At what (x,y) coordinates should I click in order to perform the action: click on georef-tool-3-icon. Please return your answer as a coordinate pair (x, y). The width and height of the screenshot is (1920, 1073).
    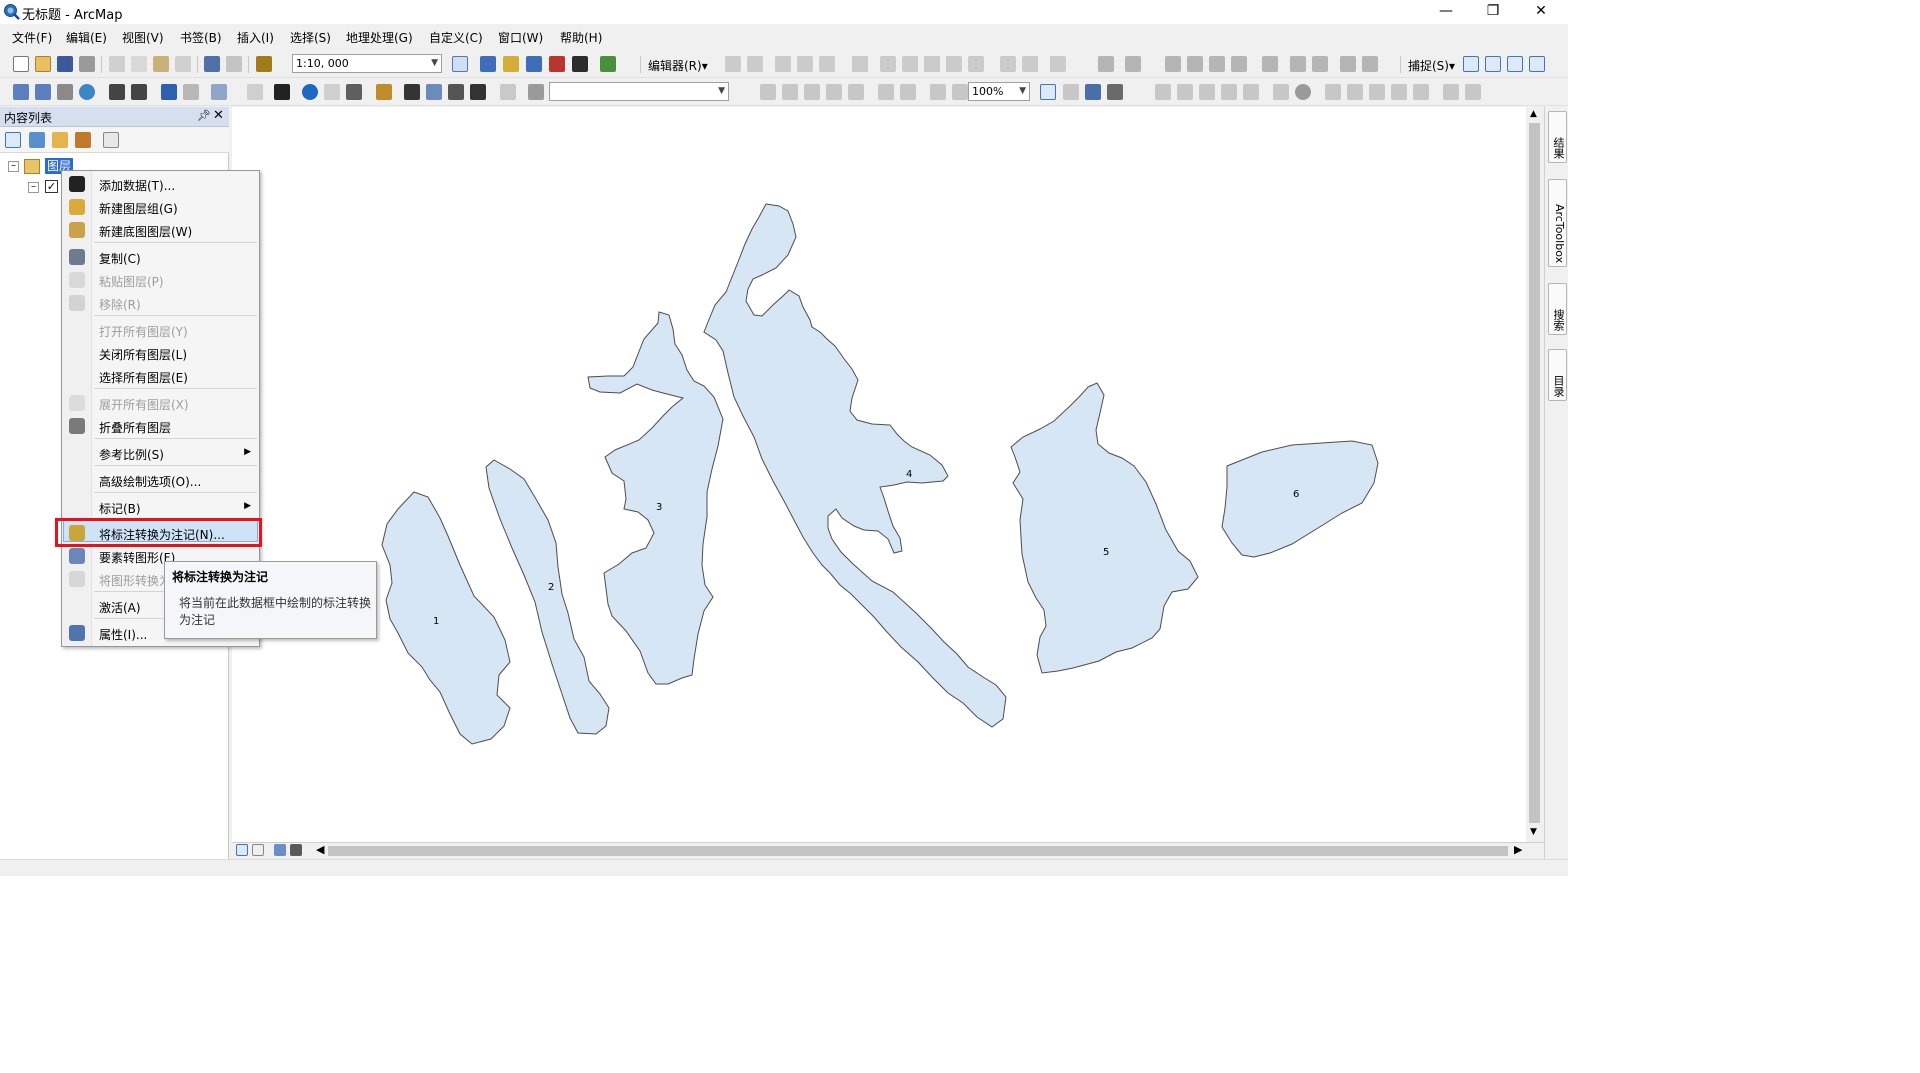
    Looking at the image, I should click on (1207, 92).